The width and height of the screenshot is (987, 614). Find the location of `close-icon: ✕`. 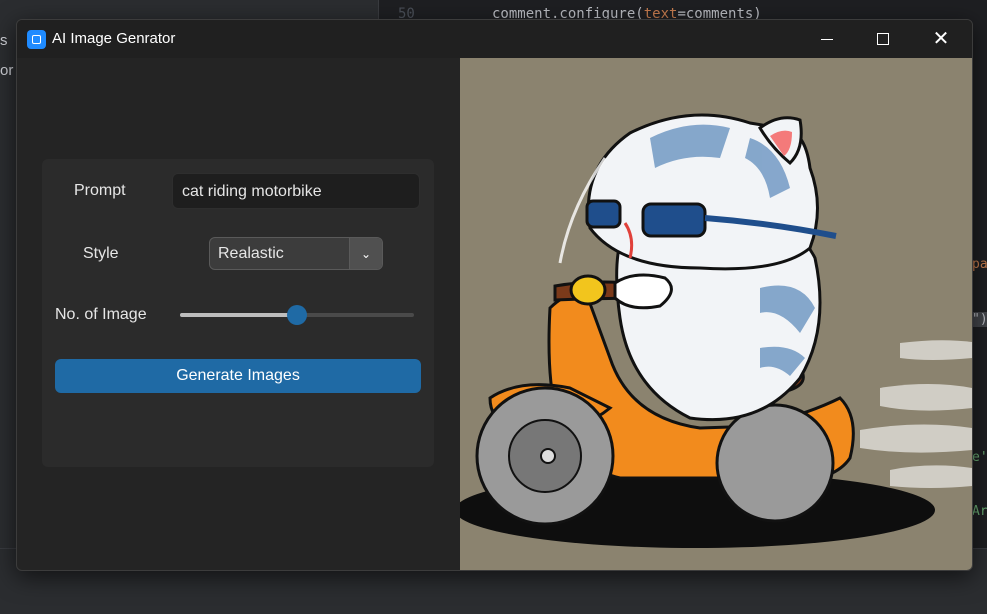

close-icon: ✕ is located at coordinates (941, 39).